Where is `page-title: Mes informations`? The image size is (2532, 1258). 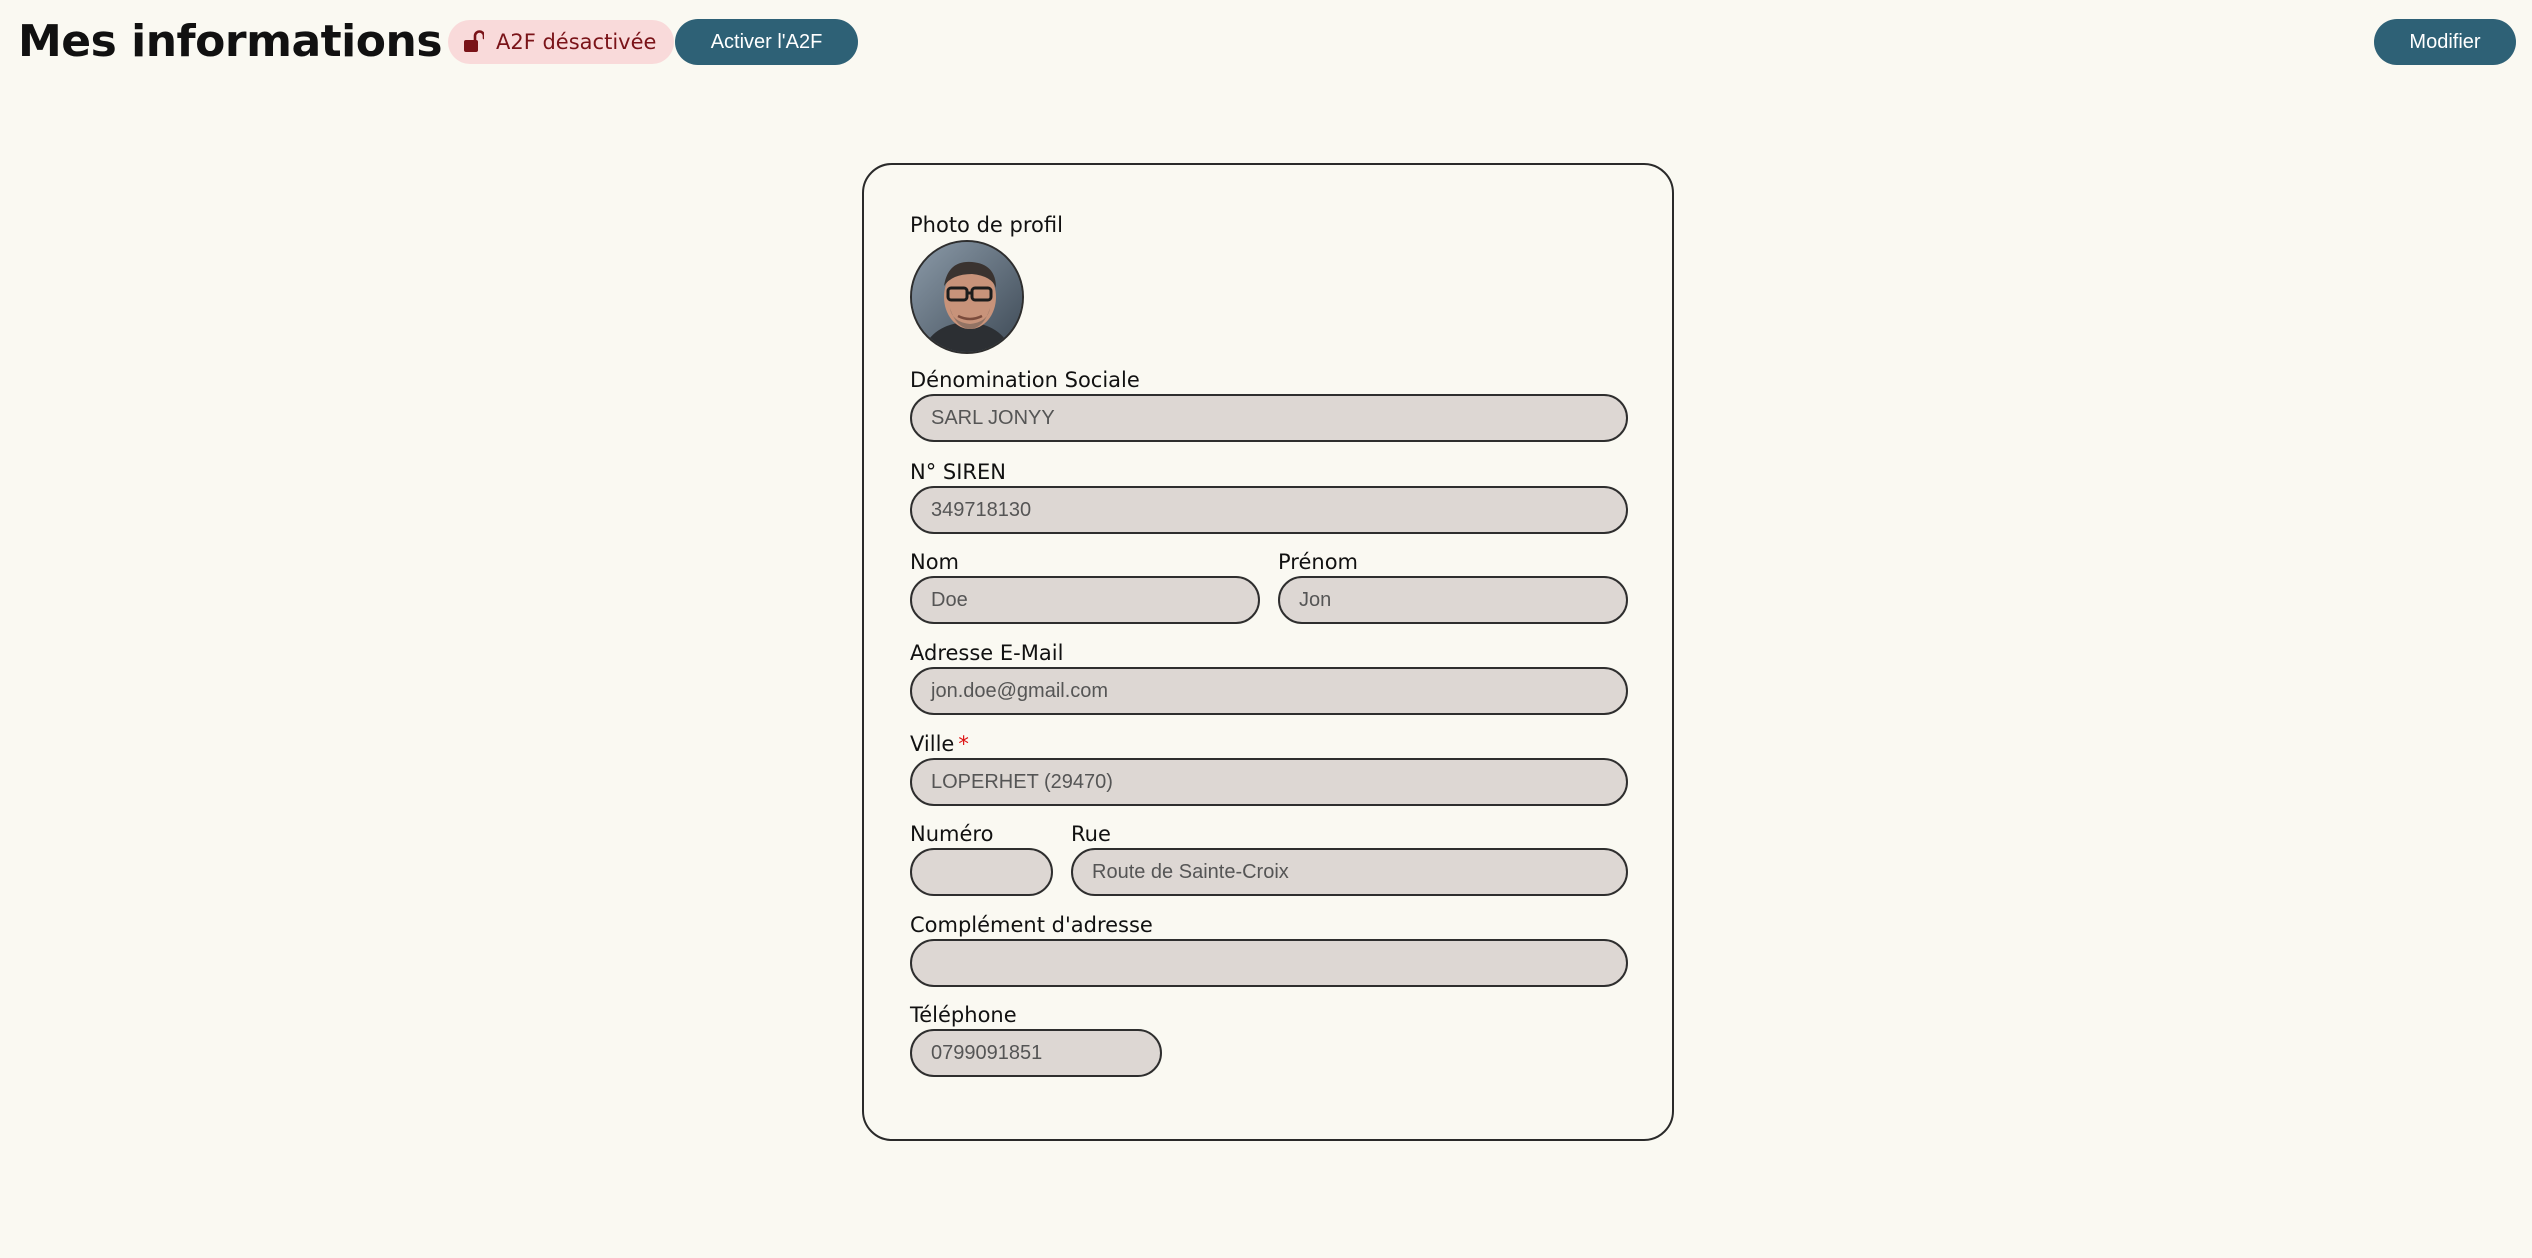
page-title: Mes informations is located at coordinates (230, 41).